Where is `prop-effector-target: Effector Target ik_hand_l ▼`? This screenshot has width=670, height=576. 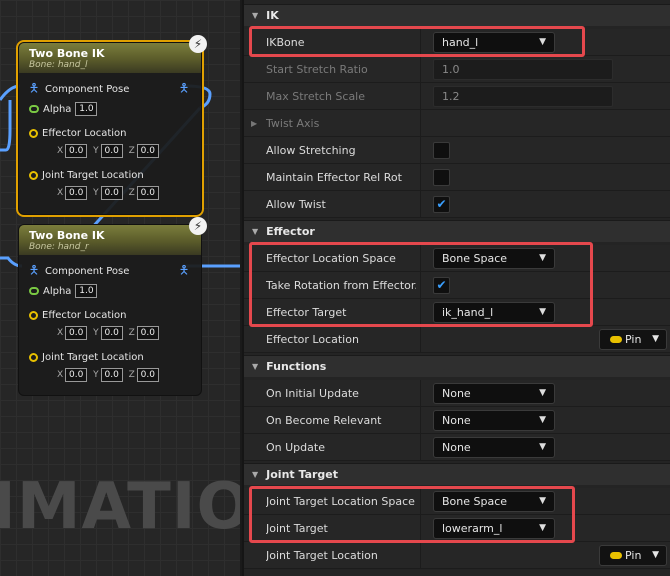 prop-effector-target: Effector Target ik_hand_l ▼ is located at coordinates (457, 312).